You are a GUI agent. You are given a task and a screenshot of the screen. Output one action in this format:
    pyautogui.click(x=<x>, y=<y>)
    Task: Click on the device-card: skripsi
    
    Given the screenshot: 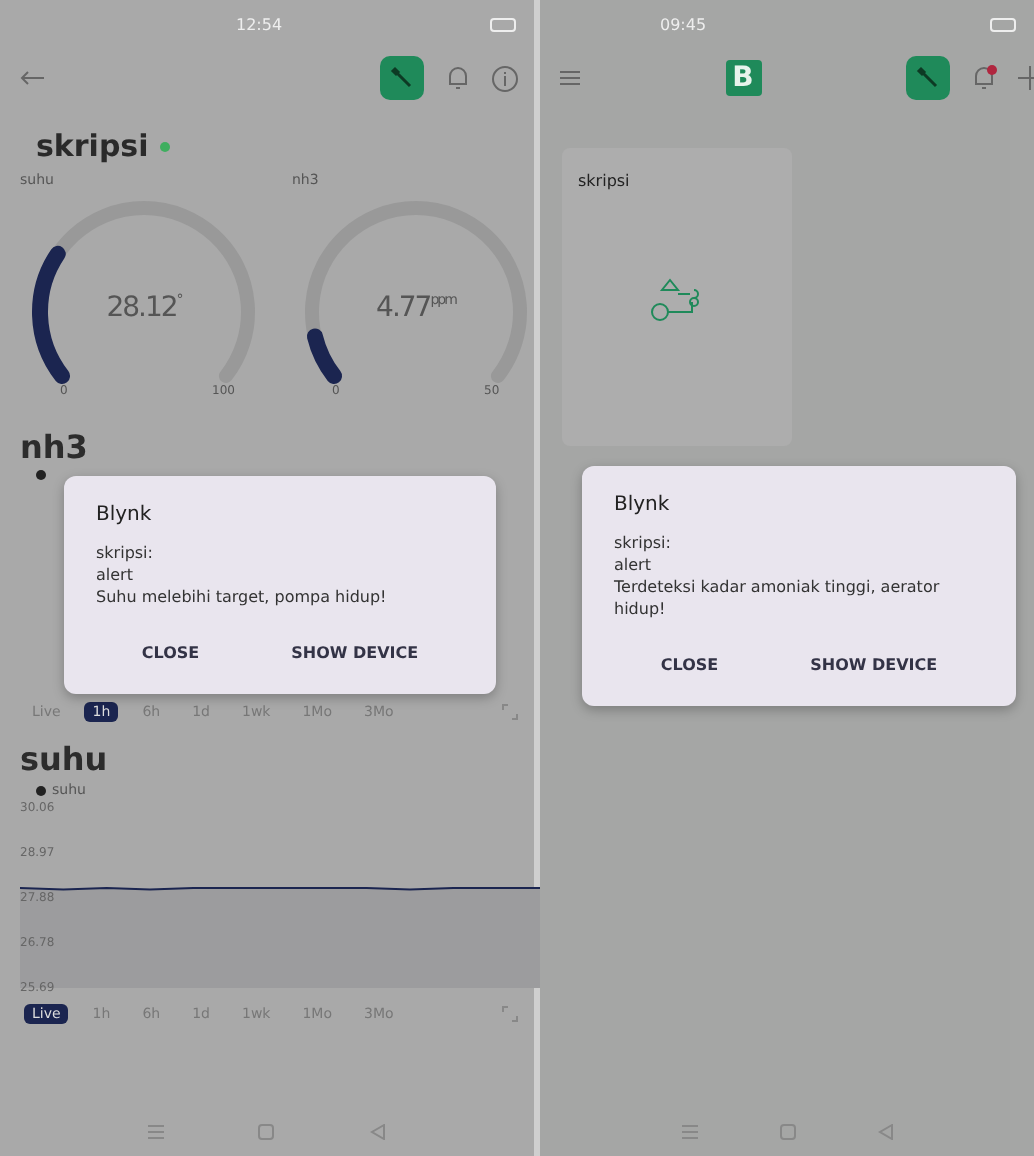 What is the action you would take?
    pyautogui.click(x=677, y=297)
    